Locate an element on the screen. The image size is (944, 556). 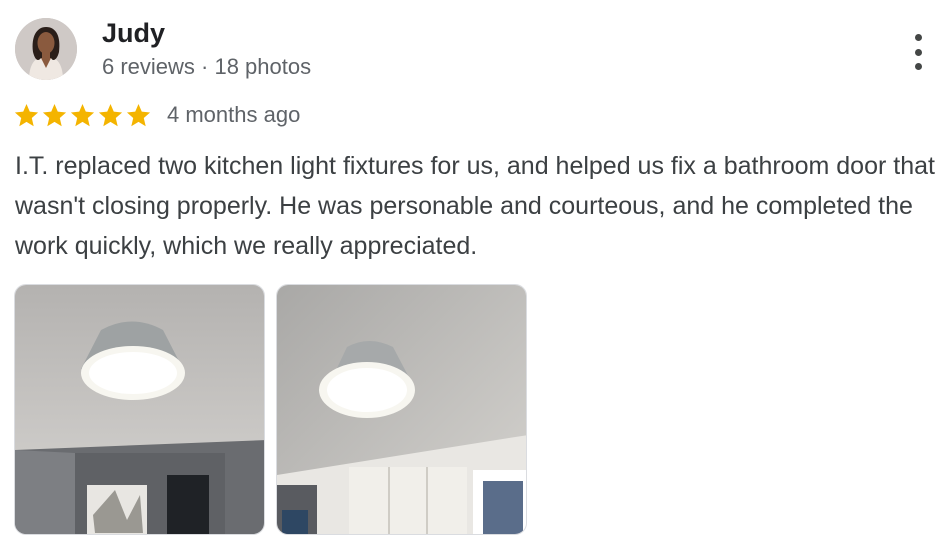
more-options-icon is located at coordinates (918, 52).